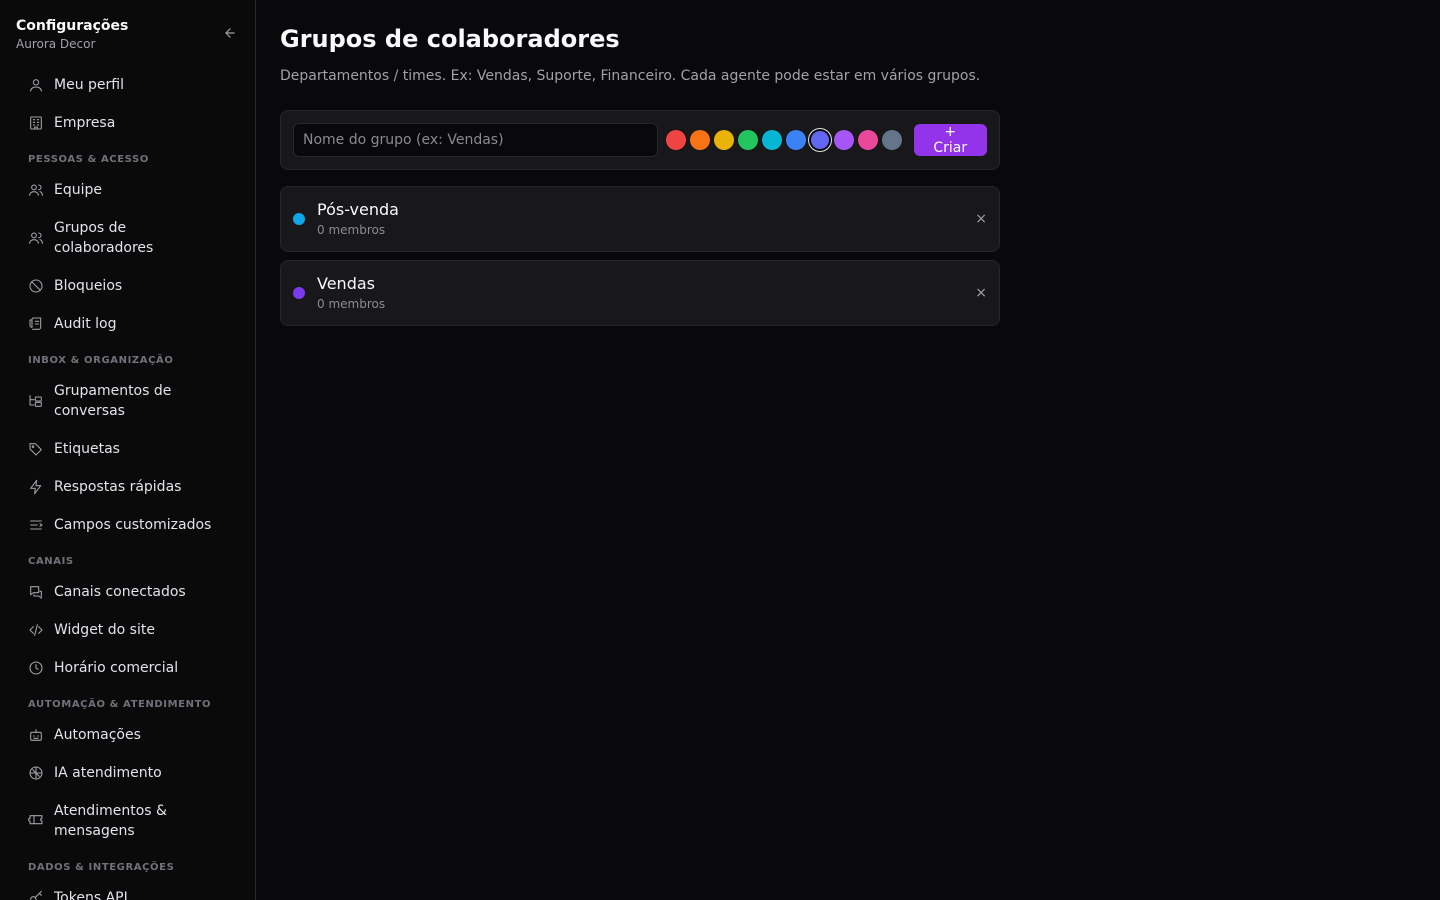  What do you see at coordinates (475, 140) in the screenshot?
I see `group-name-input` at bounding box center [475, 140].